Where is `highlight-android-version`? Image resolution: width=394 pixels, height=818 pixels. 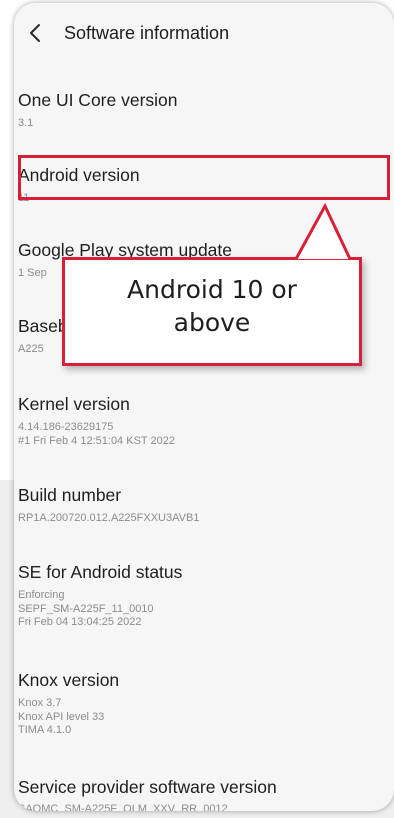 highlight-android-version is located at coordinates (204, 177).